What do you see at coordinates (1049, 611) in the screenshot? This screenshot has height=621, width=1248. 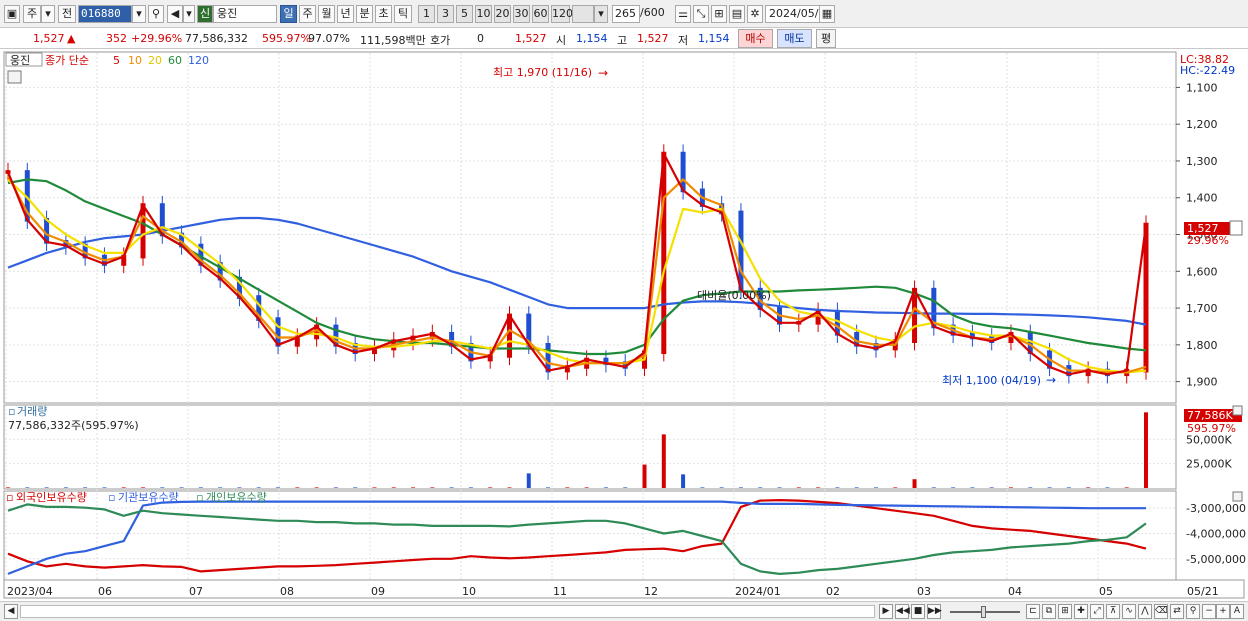 I see `tool-copy-icon: ⧉` at bounding box center [1049, 611].